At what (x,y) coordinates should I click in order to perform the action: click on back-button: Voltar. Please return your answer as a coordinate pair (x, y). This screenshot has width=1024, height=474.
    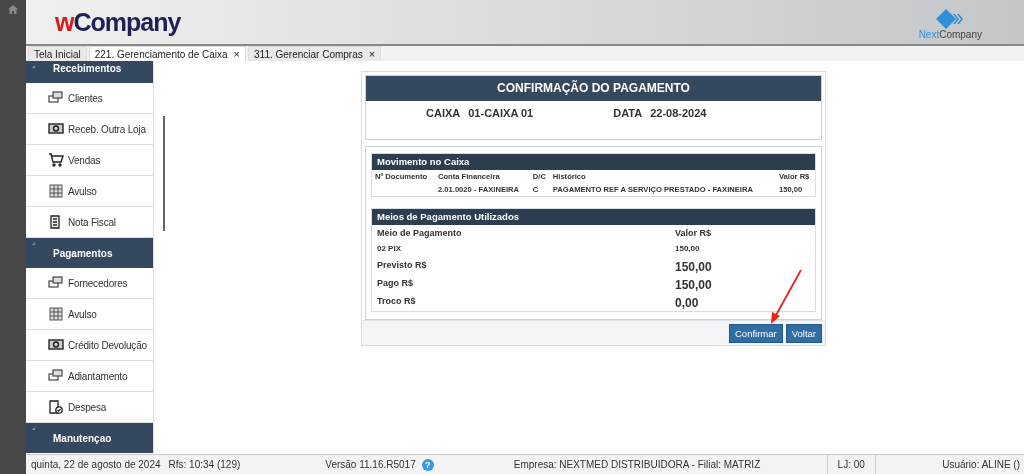
    Looking at the image, I should click on (803, 333).